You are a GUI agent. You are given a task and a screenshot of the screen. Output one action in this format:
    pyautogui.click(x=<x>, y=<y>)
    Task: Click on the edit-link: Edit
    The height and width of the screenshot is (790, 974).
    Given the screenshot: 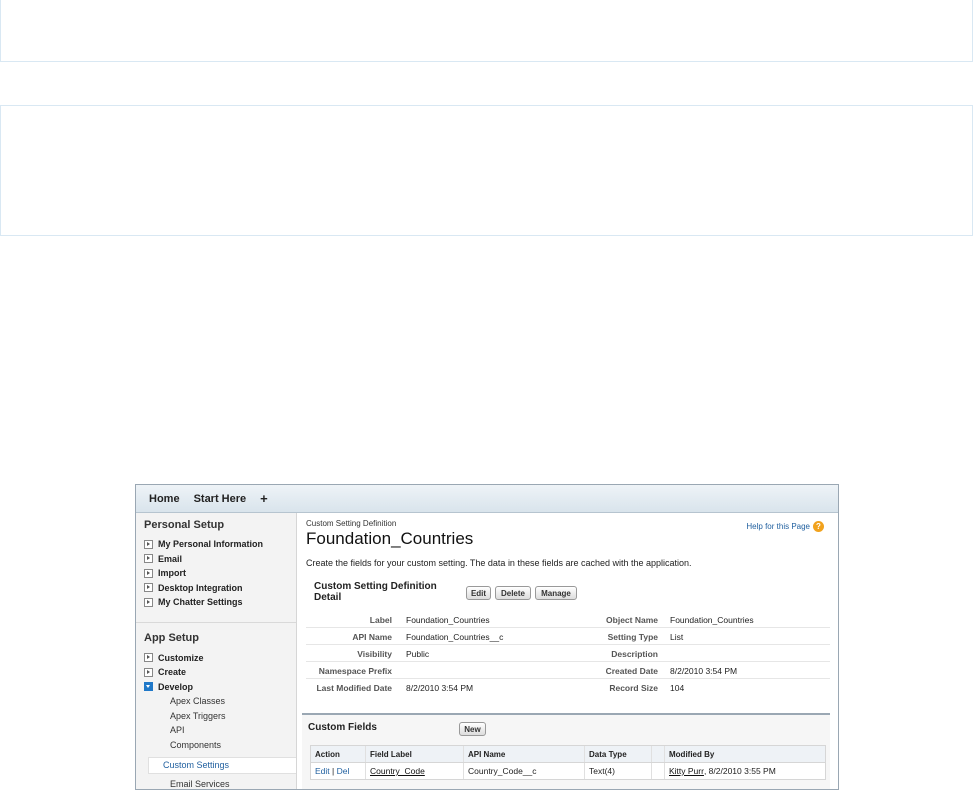 What is the action you would take?
    pyautogui.click(x=322, y=771)
    